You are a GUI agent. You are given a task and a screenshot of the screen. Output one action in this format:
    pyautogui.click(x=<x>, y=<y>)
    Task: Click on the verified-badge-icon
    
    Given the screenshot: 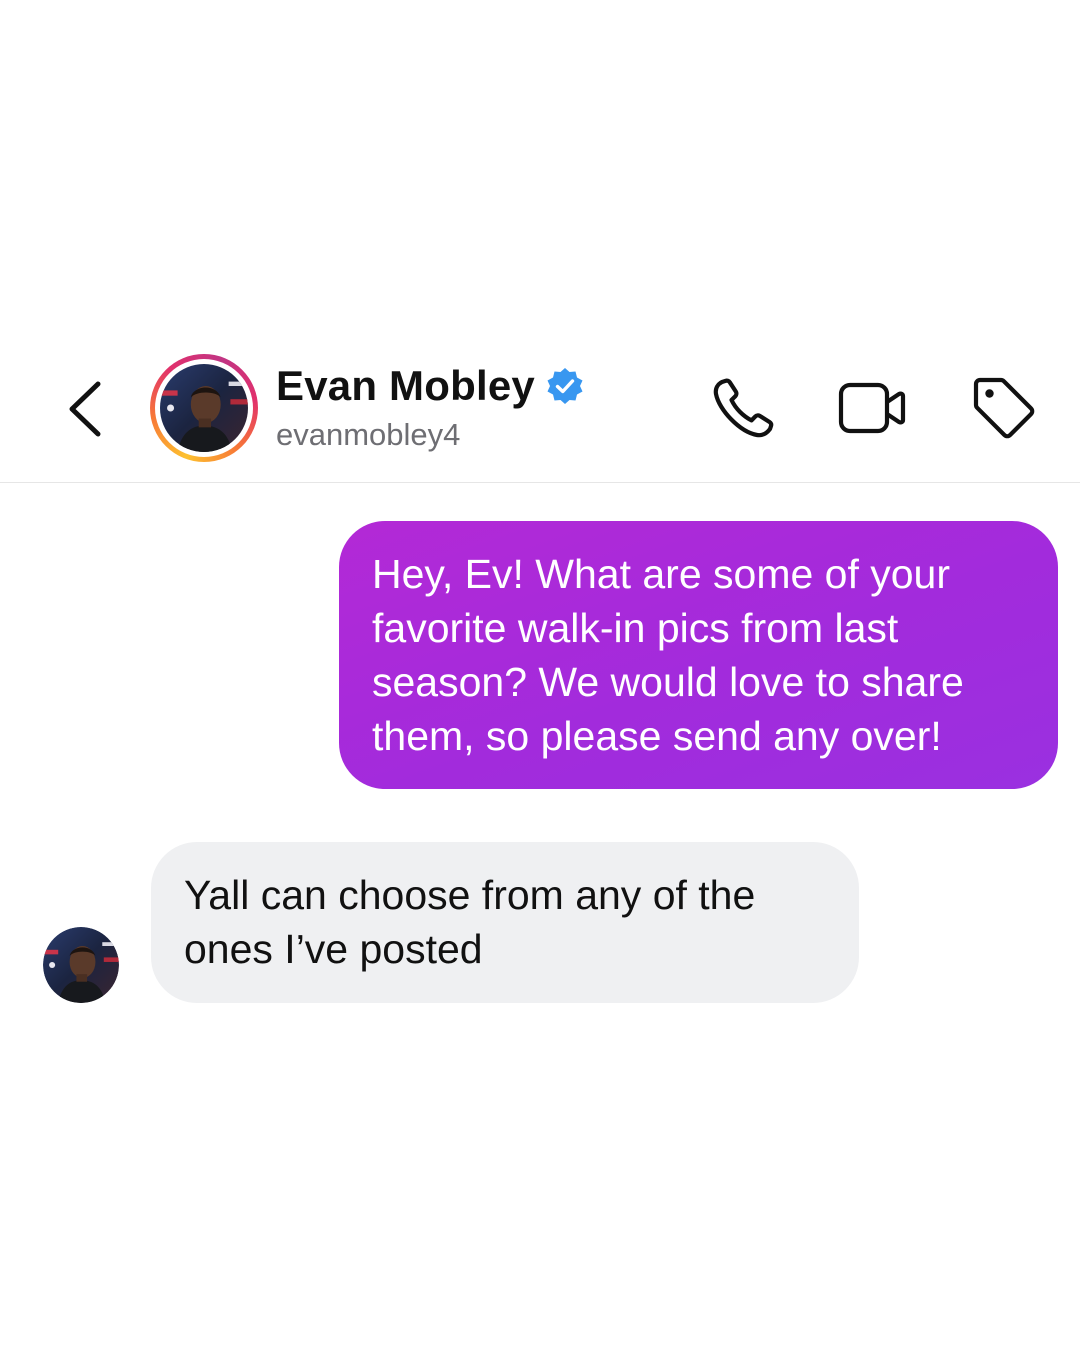 What is the action you would take?
    pyautogui.click(x=565, y=386)
    